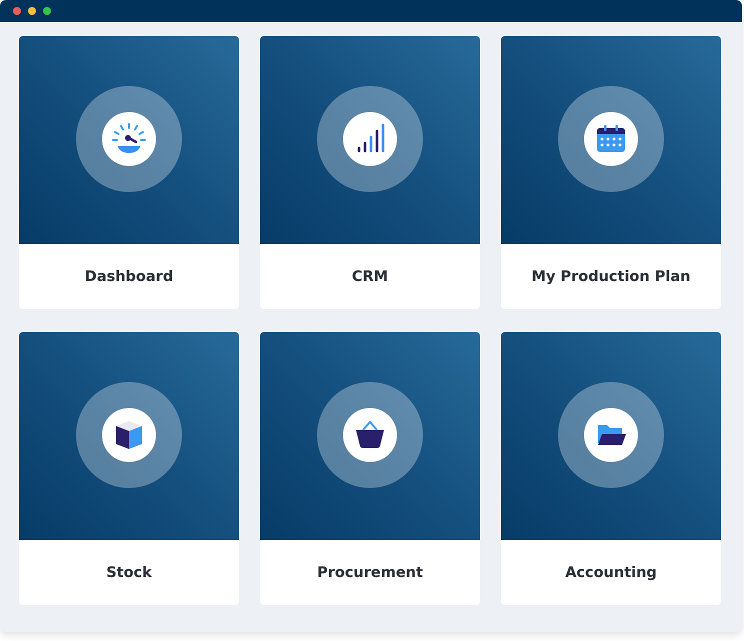  Describe the element at coordinates (611, 172) in the screenshot. I see `app-tile: My Production Plan` at that location.